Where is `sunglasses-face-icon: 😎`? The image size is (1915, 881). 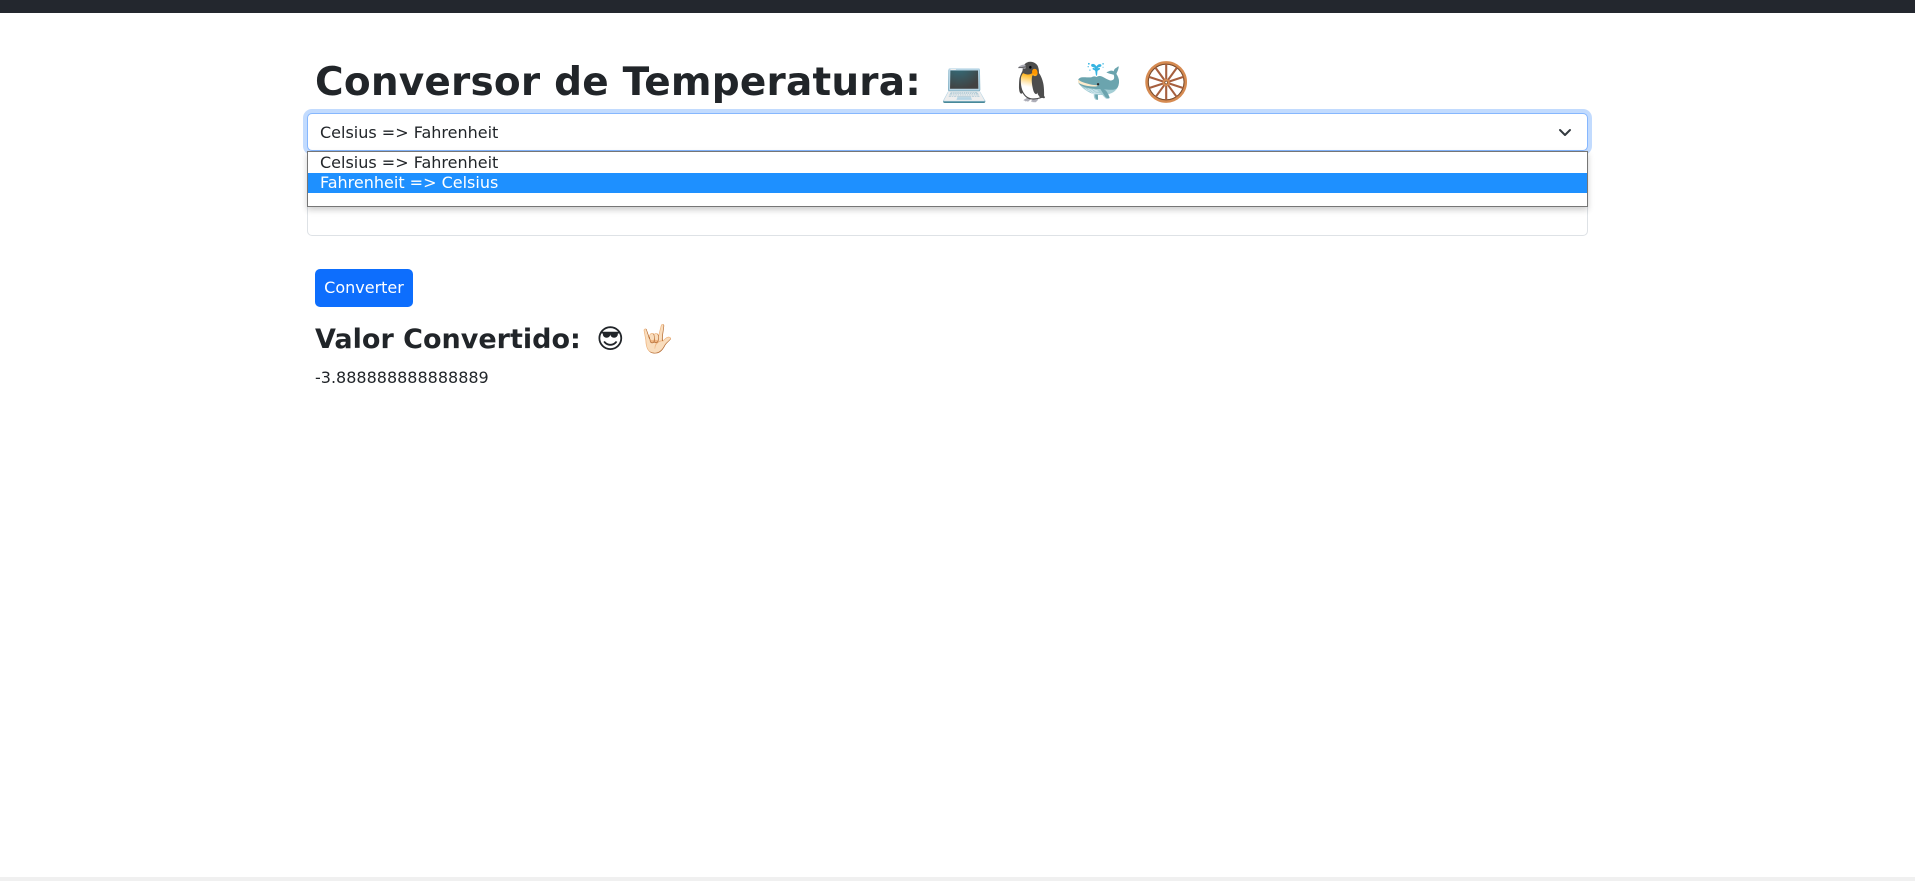
sunglasses-face-icon: 😎 is located at coordinates (610, 339).